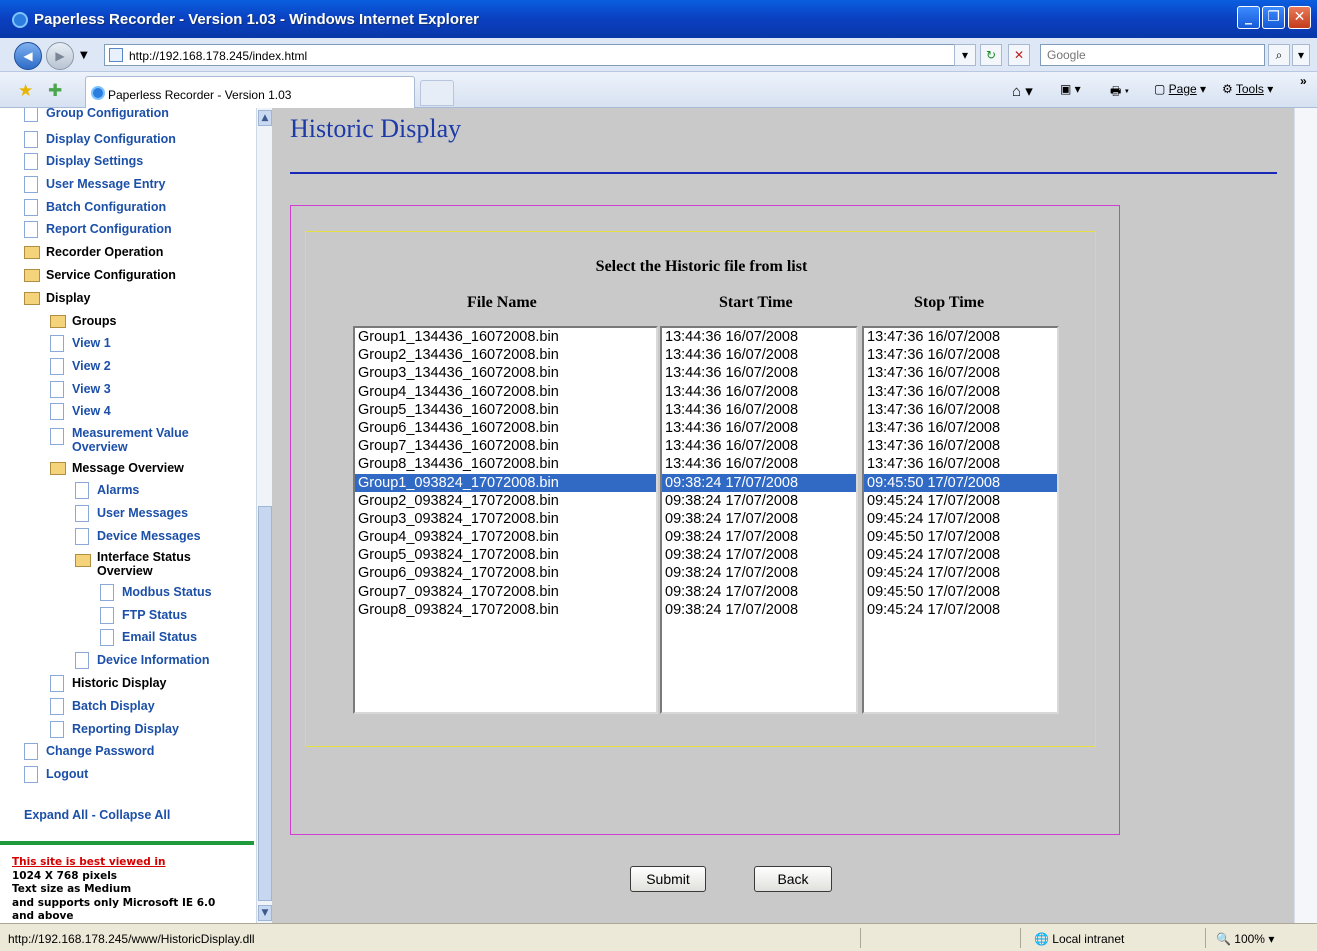 The height and width of the screenshot is (951, 1317). What do you see at coordinates (1022, 91) in the screenshot?
I see `home-icon: ⌂ ▾` at bounding box center [1022, 91].